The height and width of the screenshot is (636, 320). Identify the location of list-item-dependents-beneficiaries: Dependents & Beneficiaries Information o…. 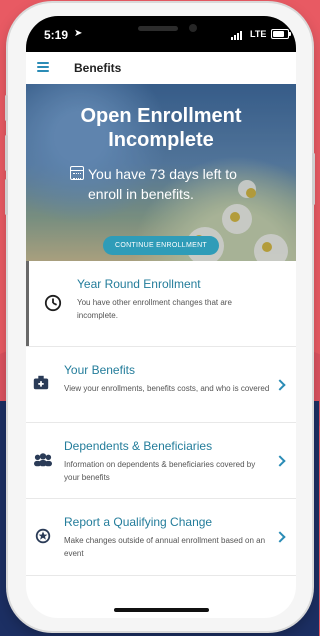
(161, 461).